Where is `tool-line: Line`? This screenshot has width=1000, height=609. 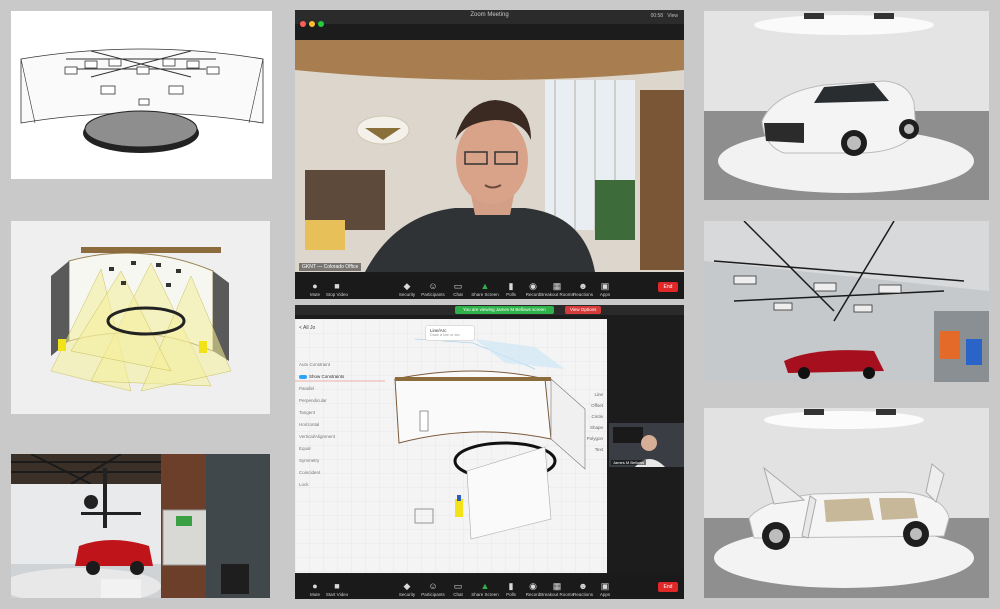
tool-line: Line is located at coordinates (583, 394).